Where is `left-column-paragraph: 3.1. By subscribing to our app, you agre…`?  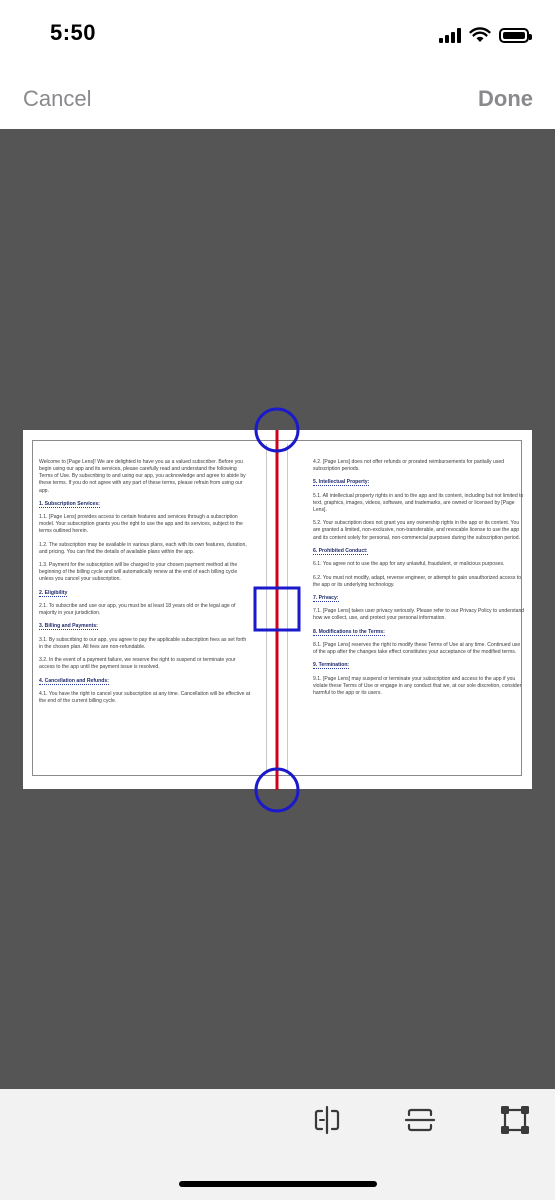
left-column-paragraph: 3.1. By subscribing to our app, you agre… is located at coordinates (143, 643).